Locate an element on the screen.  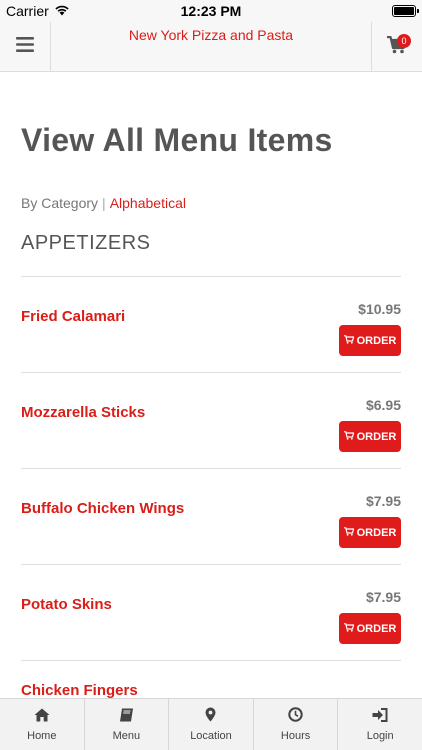
hamburger-icon is located at coordinates (25, 47).